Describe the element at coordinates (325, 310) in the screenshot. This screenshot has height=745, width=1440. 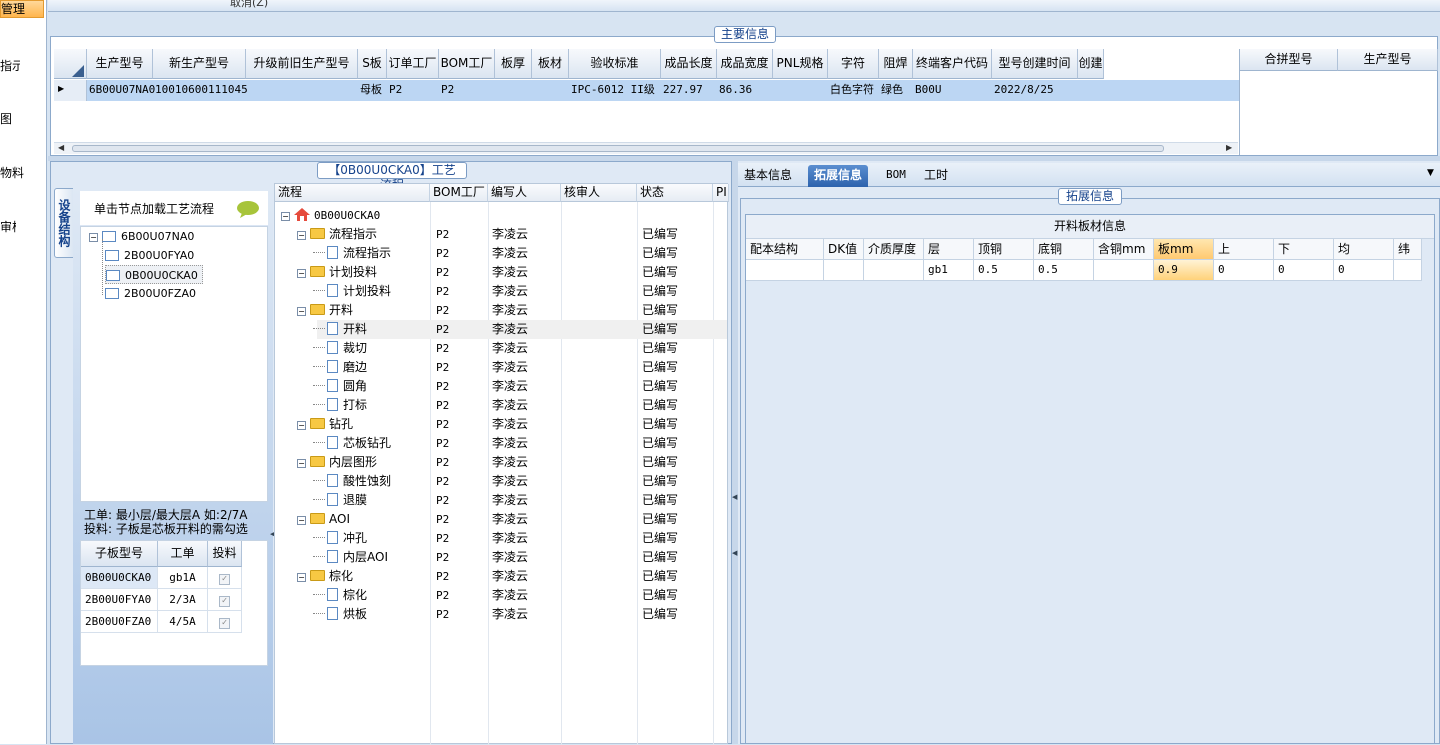
I see `flow-group-row: − 开料` at that location.